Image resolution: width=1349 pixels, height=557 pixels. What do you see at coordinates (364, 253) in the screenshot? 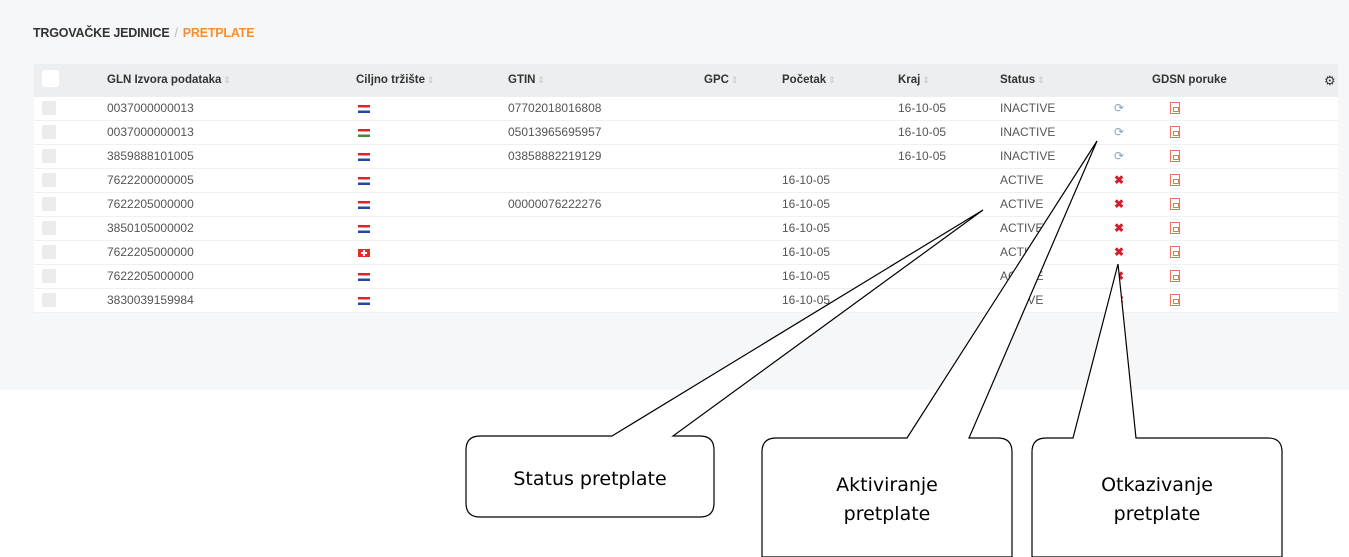
I see `flag-ch-icon` at bounding box center [364, 253].